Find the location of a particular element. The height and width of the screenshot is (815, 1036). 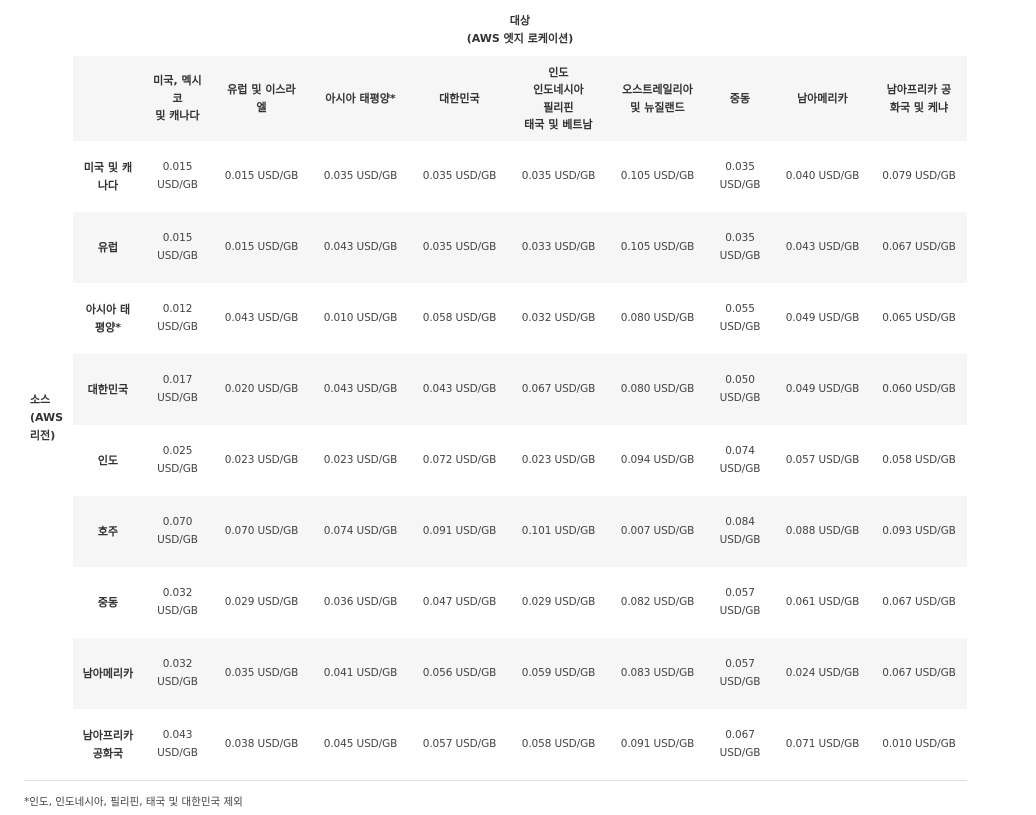

destination-caption-line: (AWS 엣지 로케이션) is located at coordinates (520, 38).